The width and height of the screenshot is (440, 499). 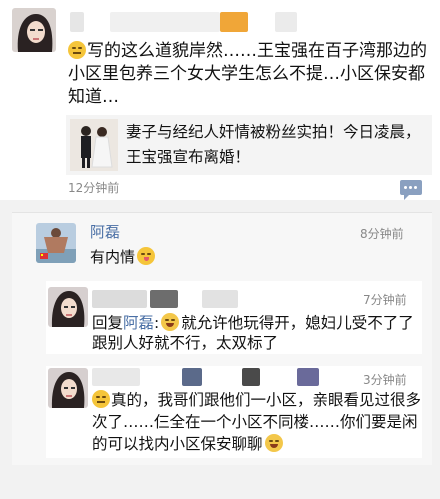 What do you see at coordinates (382, 234) in the screenshot?
I see `comment-timestamp: 8分钟前` at bounding box center [382, 234].